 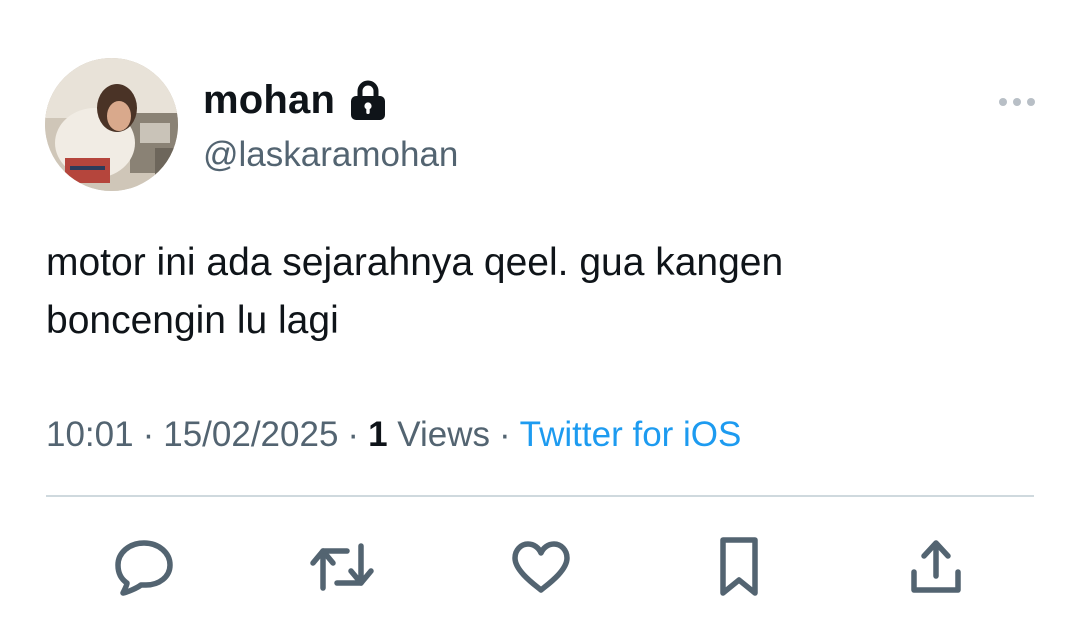 I want to click on more-options-button, so click(x=1017, y=102).